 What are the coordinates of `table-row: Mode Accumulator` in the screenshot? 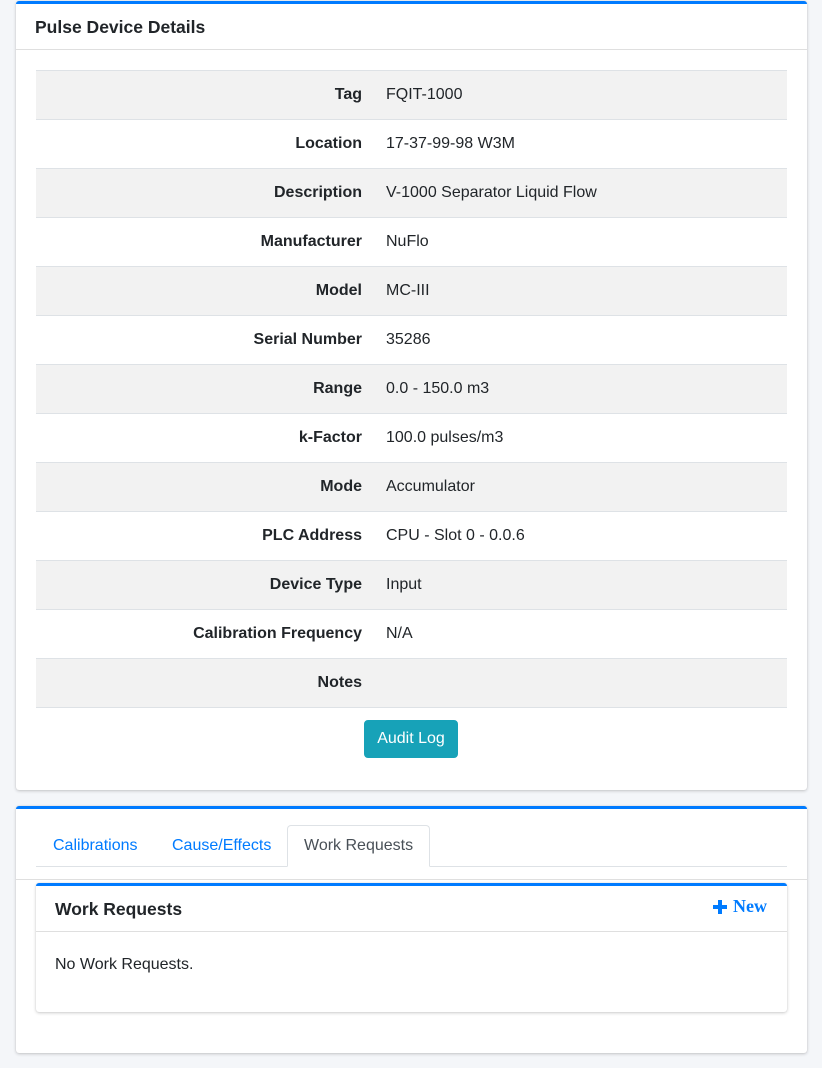 It's located at (411, 487).